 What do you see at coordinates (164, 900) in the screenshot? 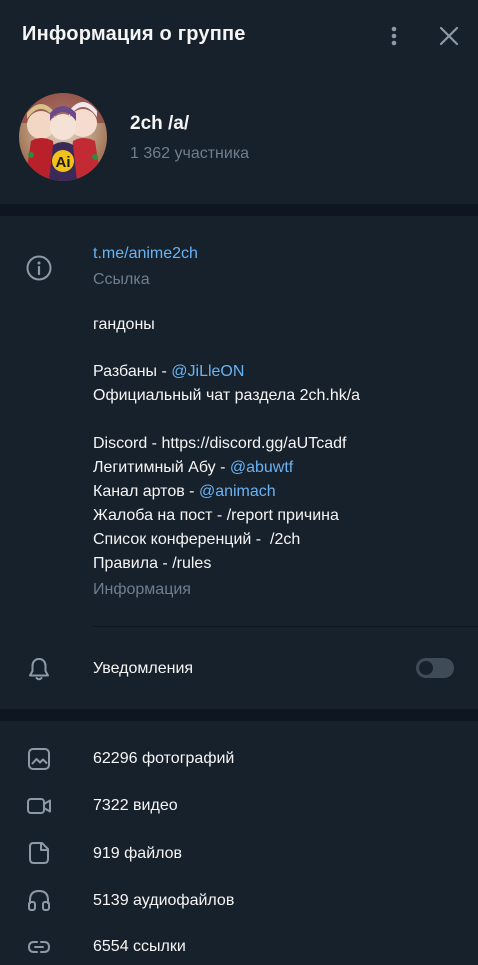
I see `media-count-label: 5139 аудиофайлов` at bounding box center [164, 900].